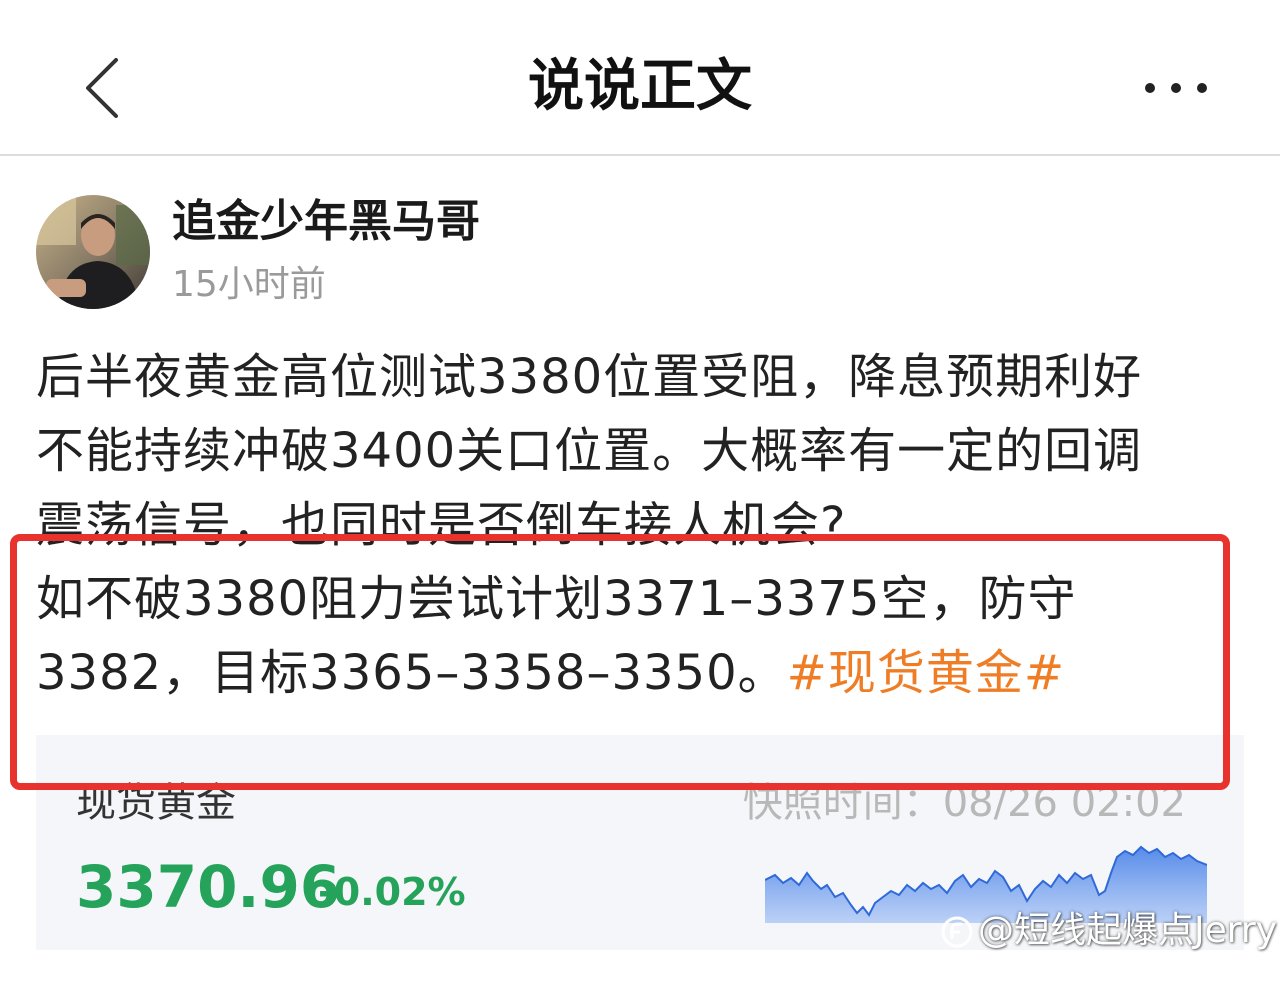 The image size is (1280, 986). Describe the element at coordinates (556, 599) in the screenshot. I see `post-text-line: 如不破3380阻力尝试计划3371–3375空，防守` at that location.